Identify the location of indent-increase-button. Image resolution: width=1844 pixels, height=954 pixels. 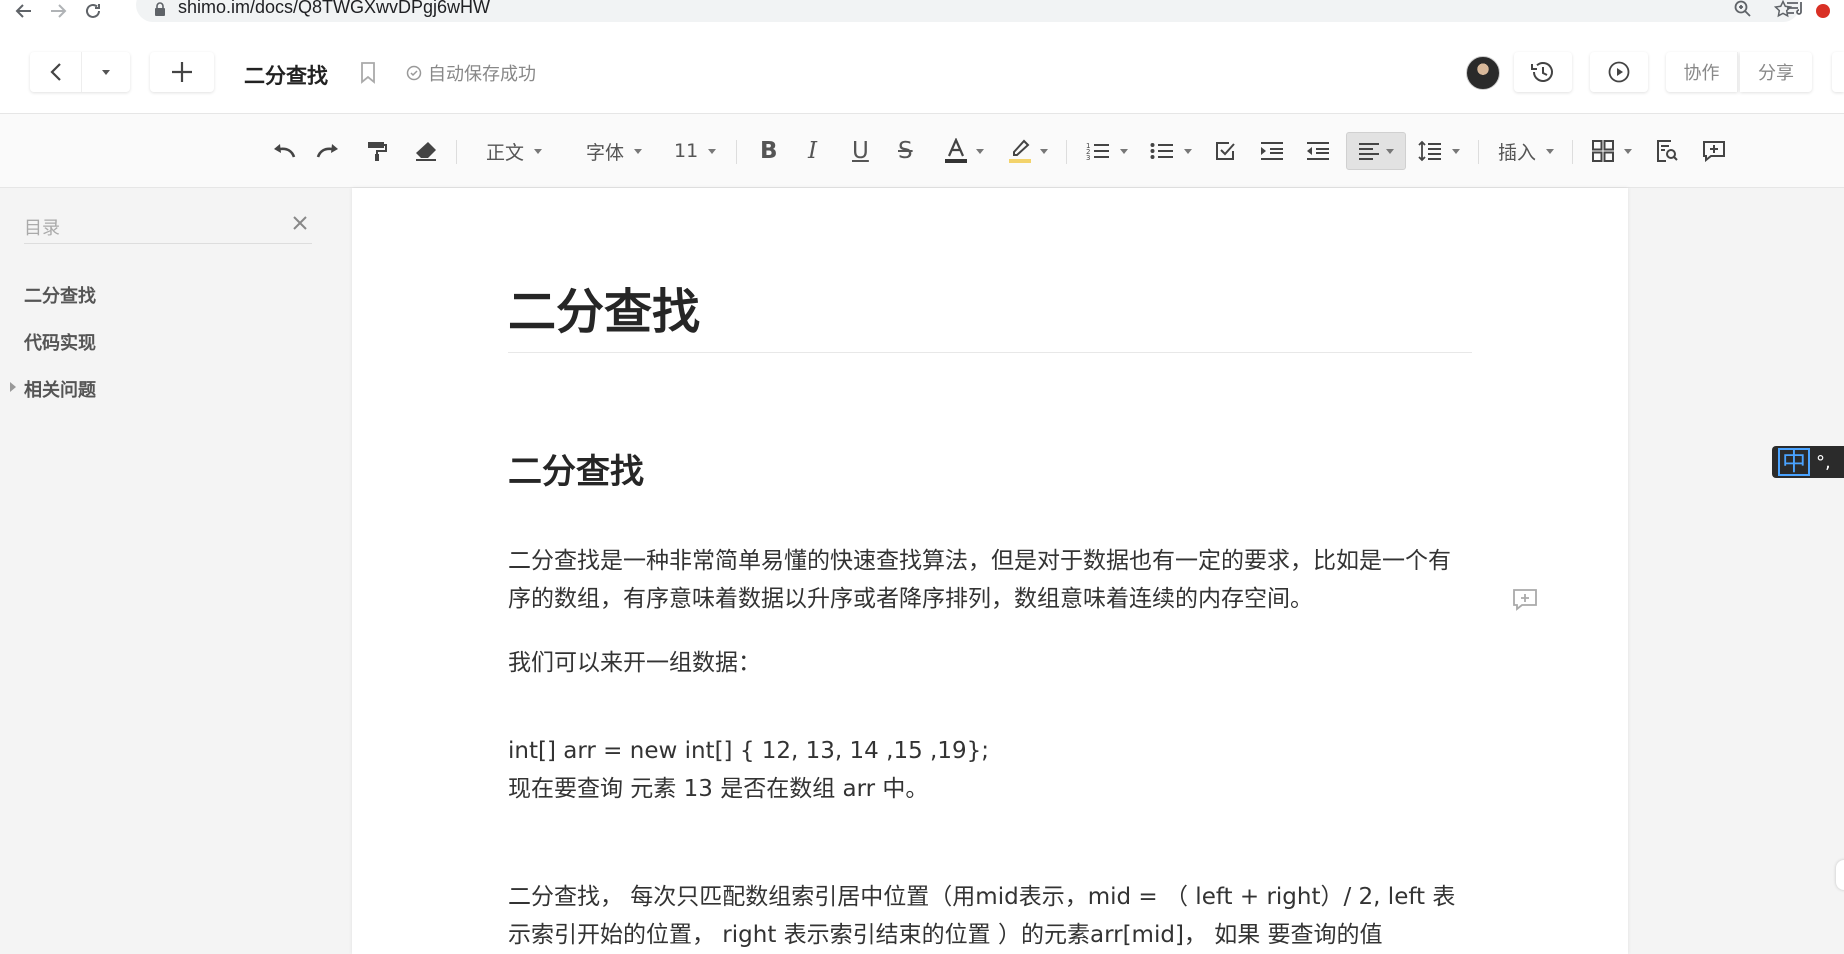
(1272, 151).